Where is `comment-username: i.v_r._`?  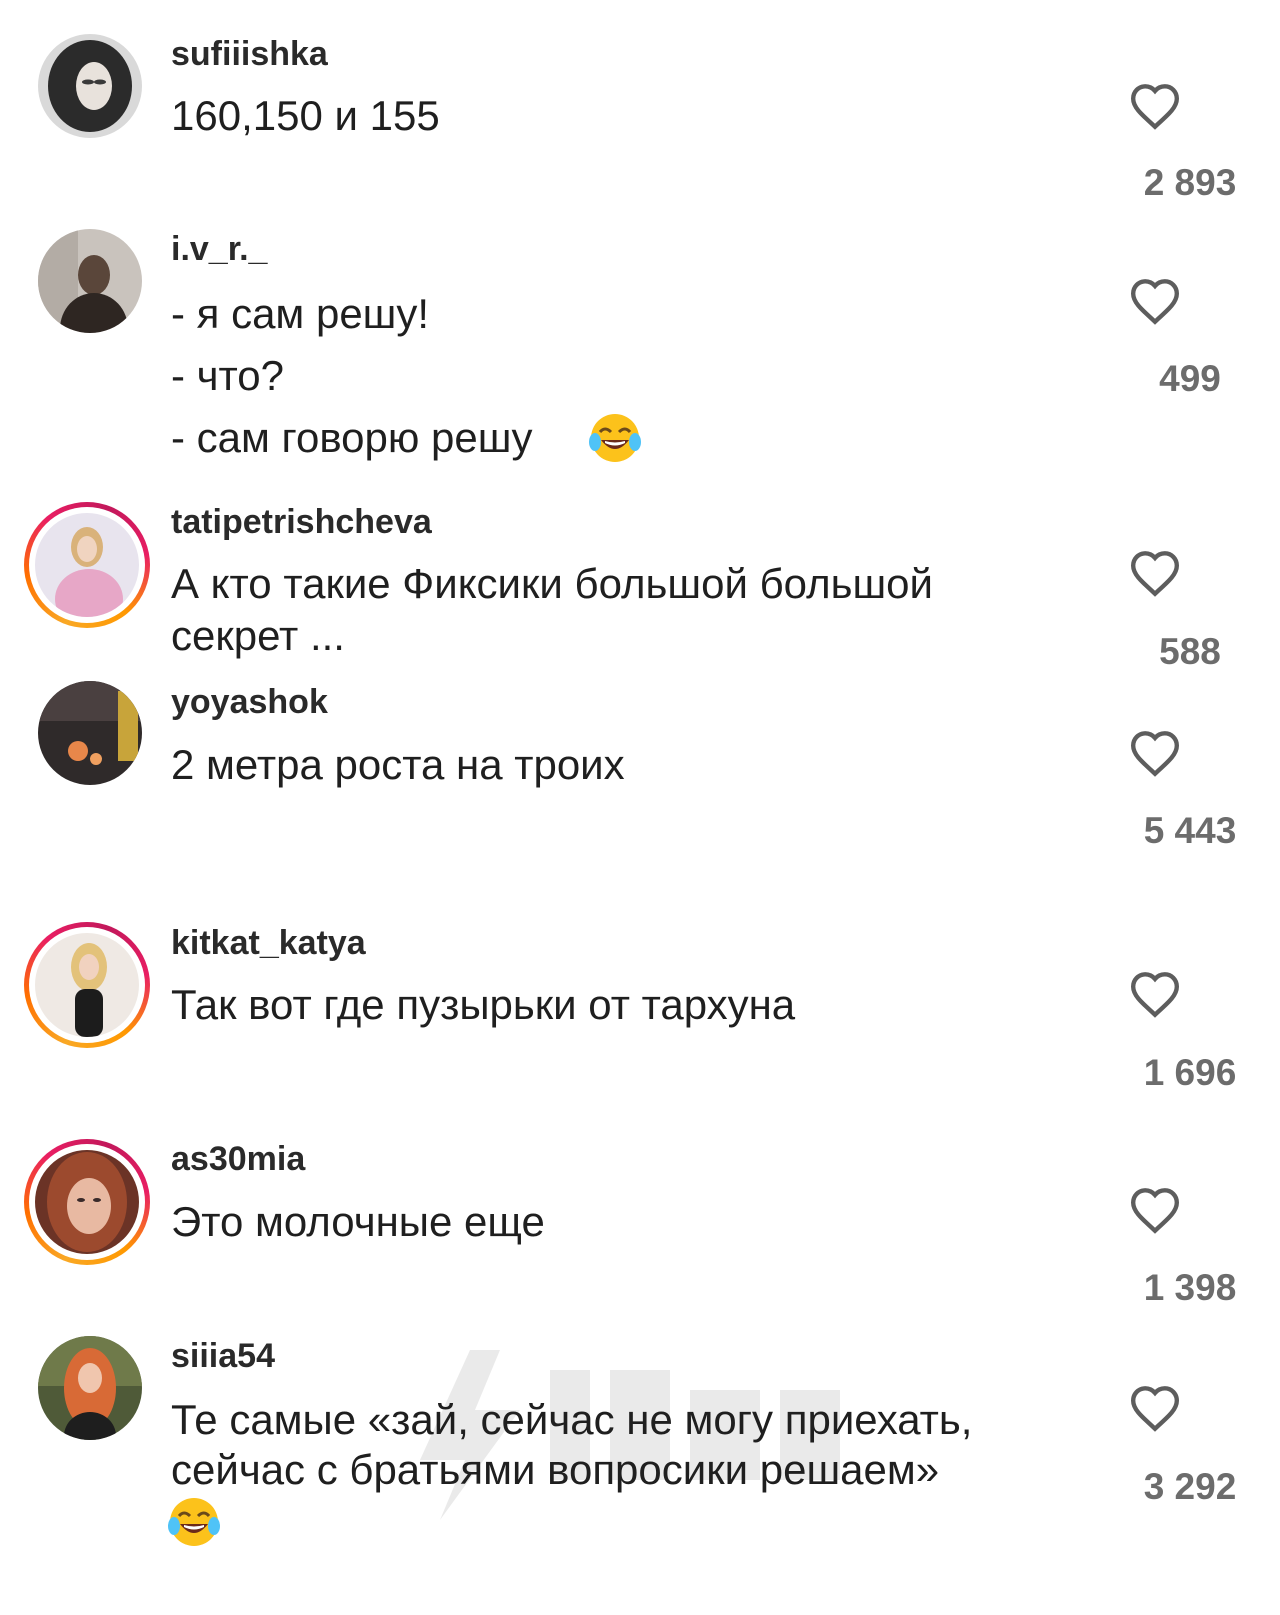 comment-username: i.v_r._ is located at coordinates (219, 249).